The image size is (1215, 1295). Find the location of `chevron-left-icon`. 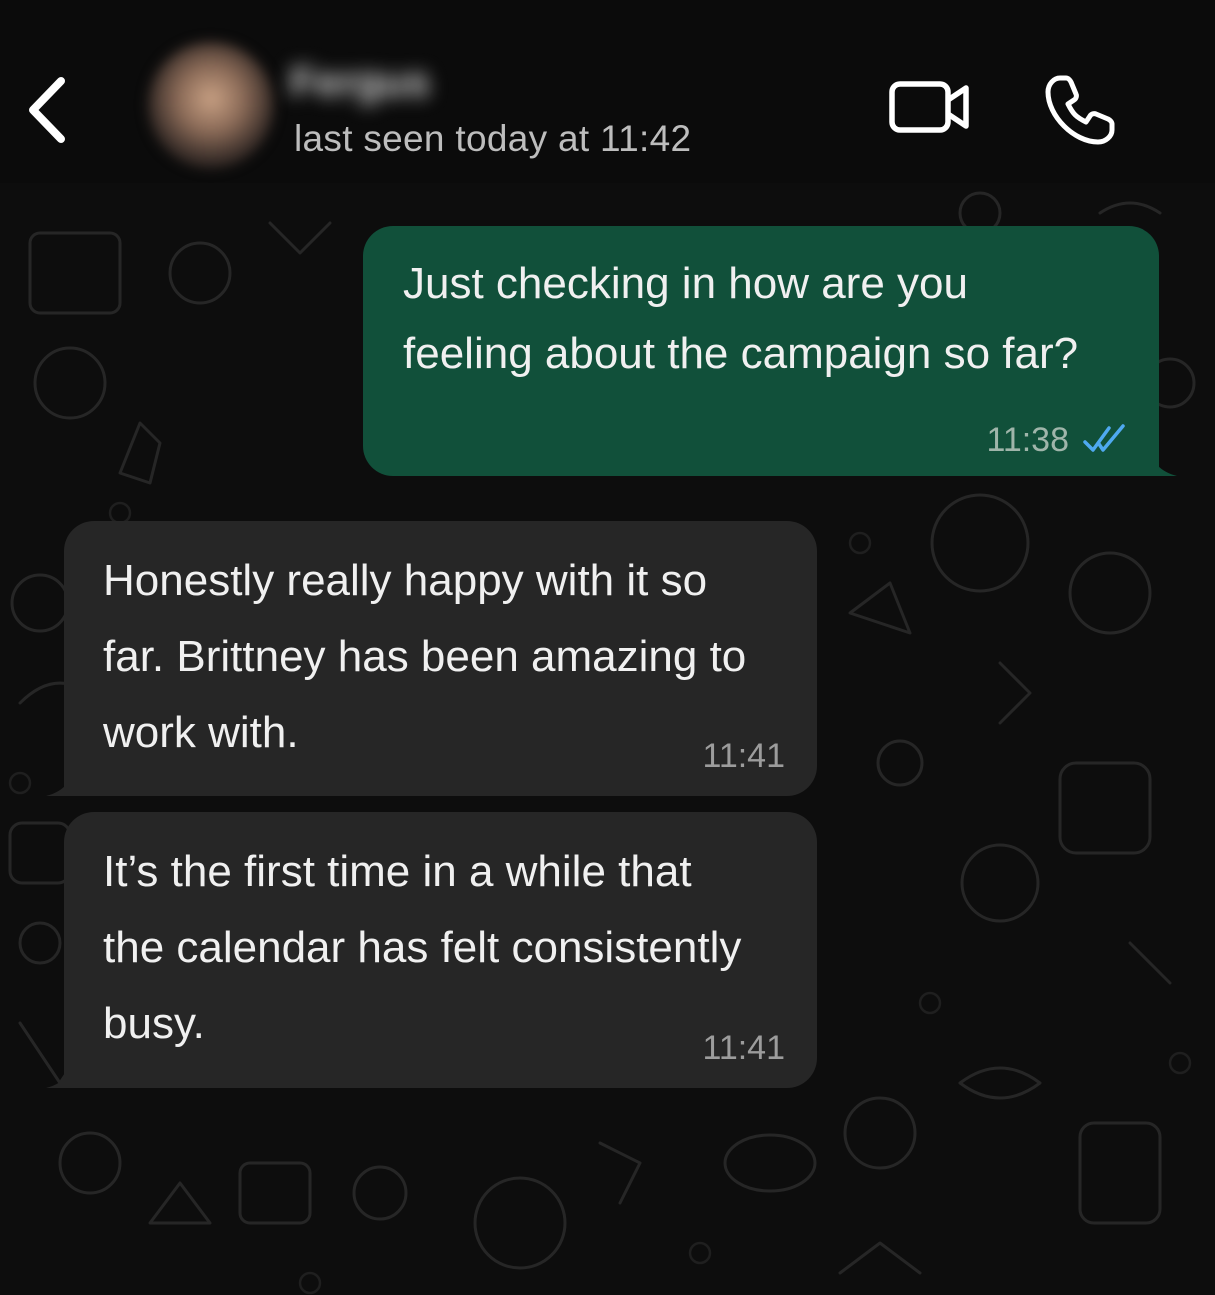

chevron-left-icon is located at coordinates (47, 110).